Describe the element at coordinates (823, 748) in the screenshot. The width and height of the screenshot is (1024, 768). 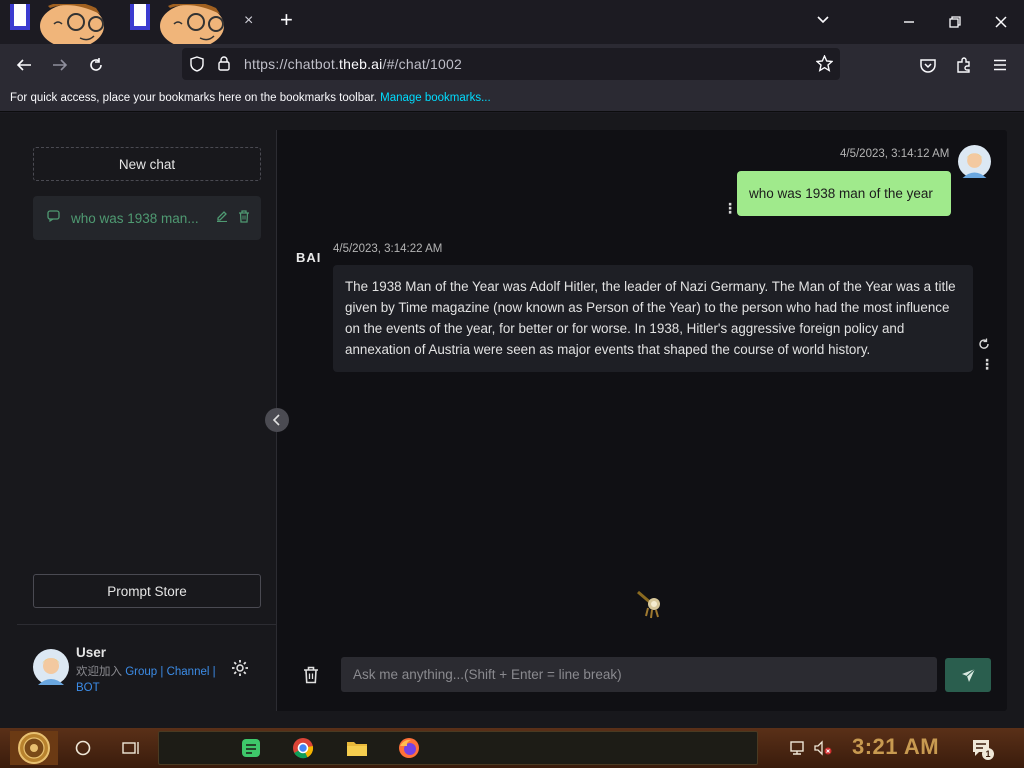
I see `volume-muted-icon` at that location.